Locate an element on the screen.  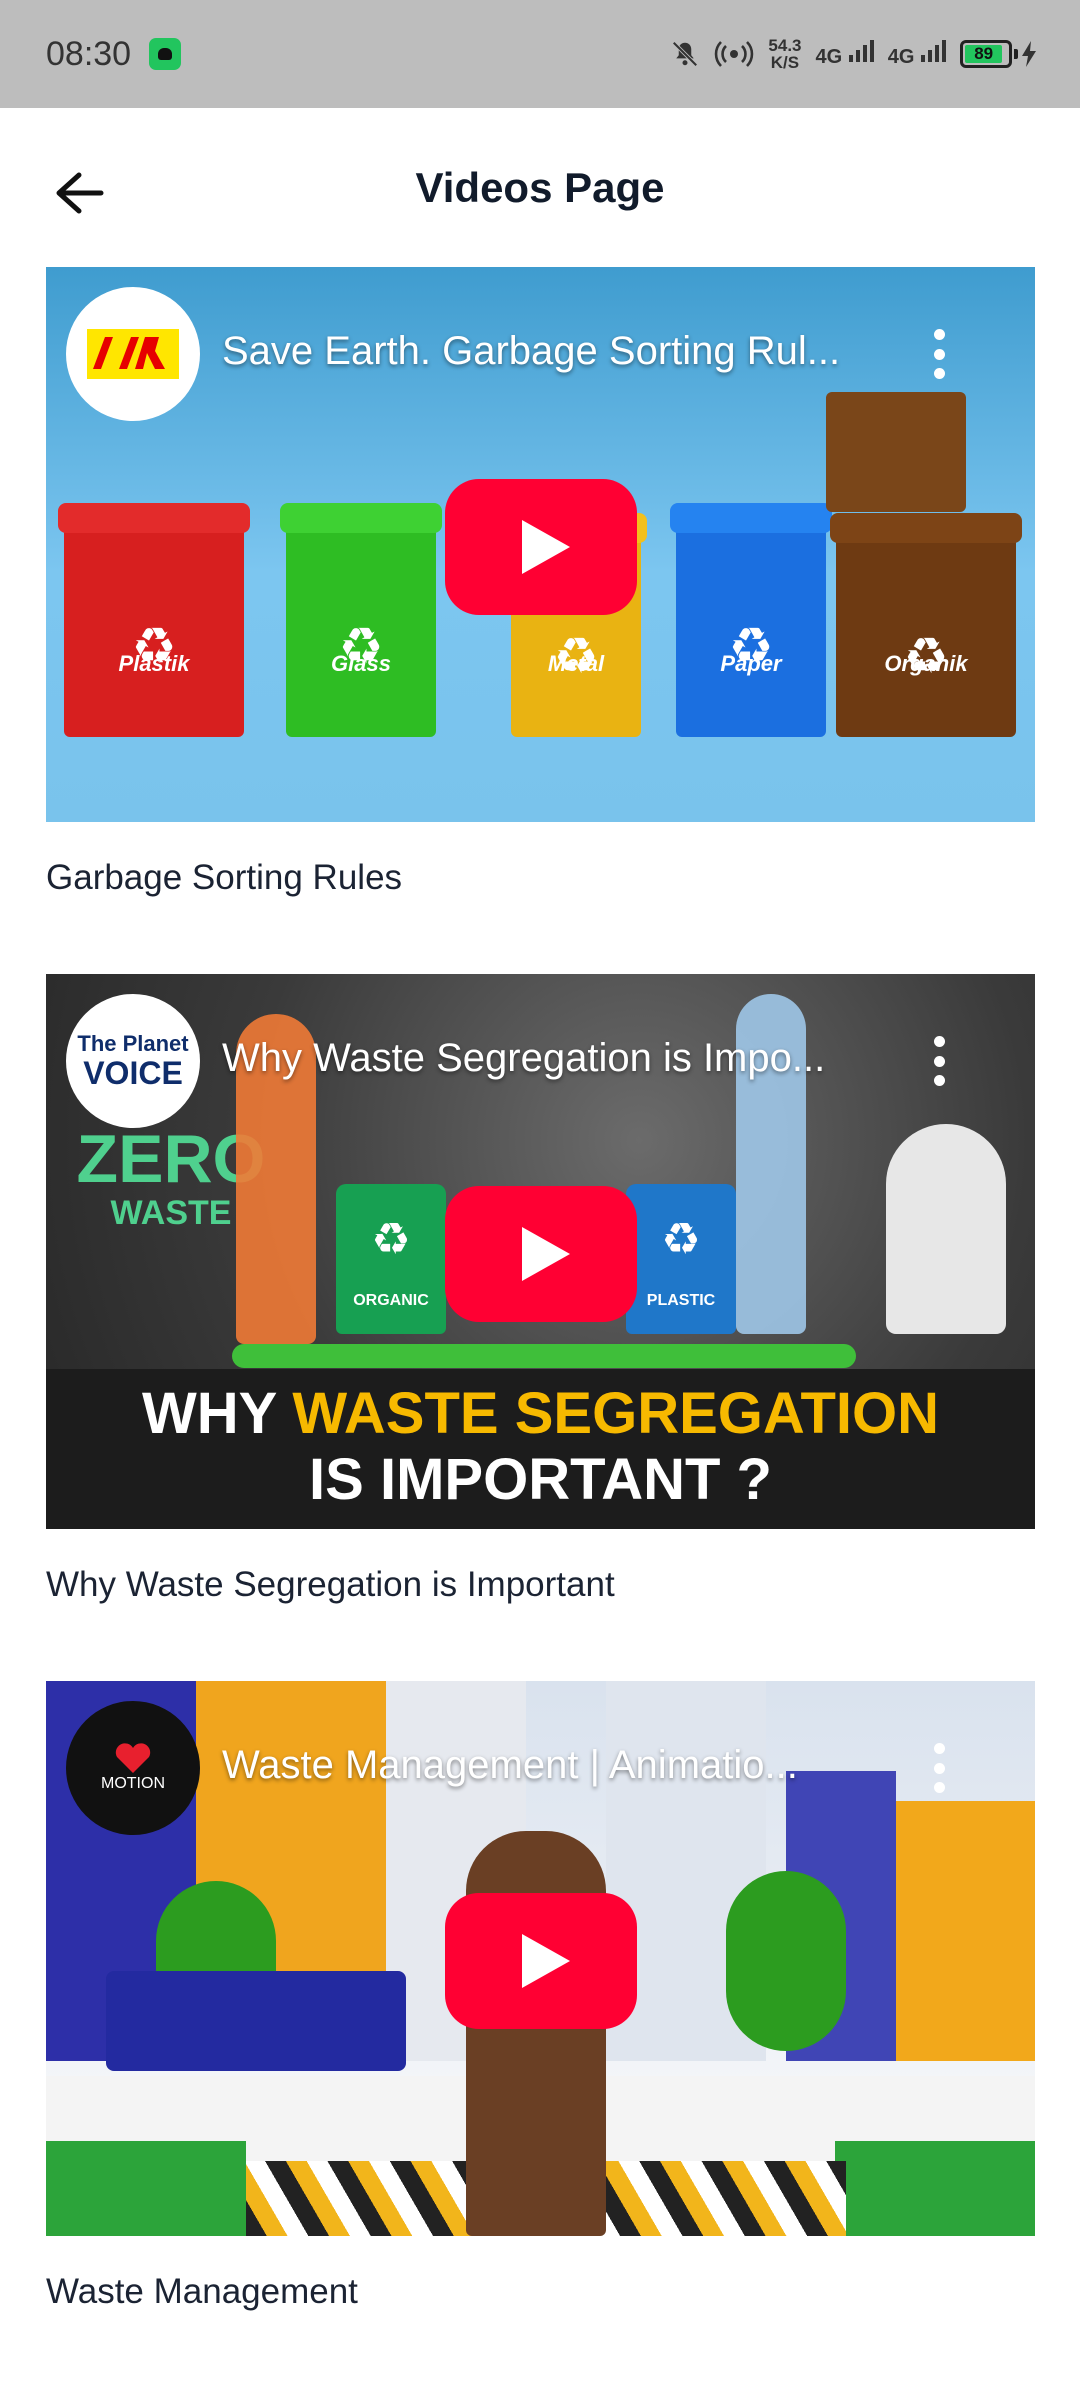
video-caption: Why Waste Segregation is Important is located at coordinates (330, 1584).